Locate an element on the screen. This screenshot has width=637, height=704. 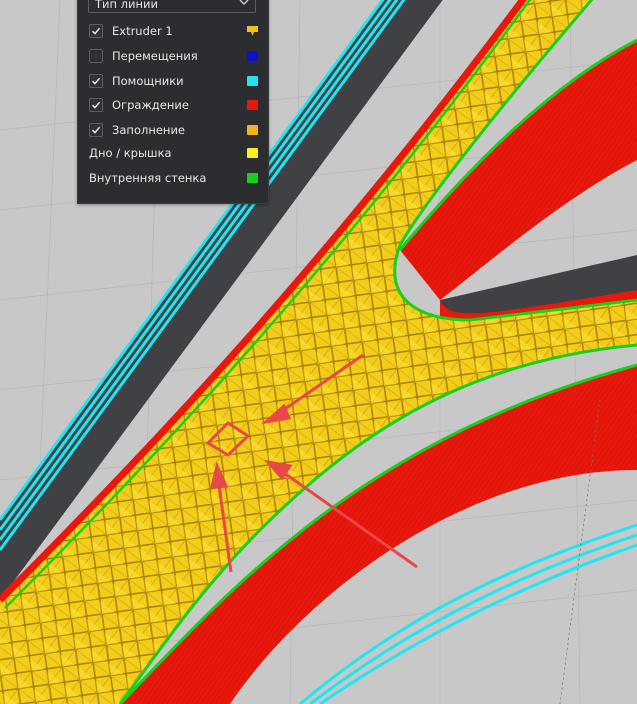
legend-infill-checkbox is located at coordinates (96, 130).